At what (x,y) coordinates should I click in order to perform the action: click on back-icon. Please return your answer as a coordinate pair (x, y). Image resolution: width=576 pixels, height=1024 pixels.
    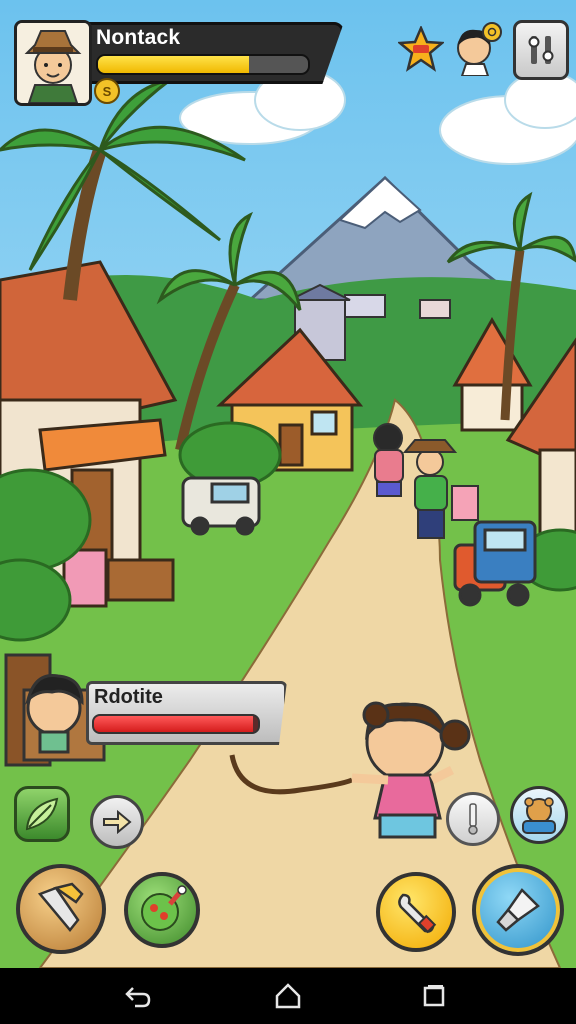
    Looking at the image, I should click on (138, 997).